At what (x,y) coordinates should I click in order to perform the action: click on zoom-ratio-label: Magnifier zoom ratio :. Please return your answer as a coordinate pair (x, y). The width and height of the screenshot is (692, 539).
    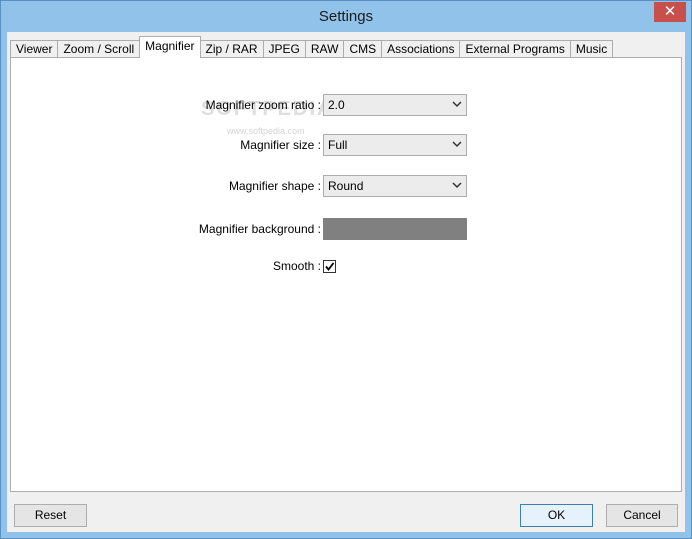
    Looking at the image, I should click on (263, 105).